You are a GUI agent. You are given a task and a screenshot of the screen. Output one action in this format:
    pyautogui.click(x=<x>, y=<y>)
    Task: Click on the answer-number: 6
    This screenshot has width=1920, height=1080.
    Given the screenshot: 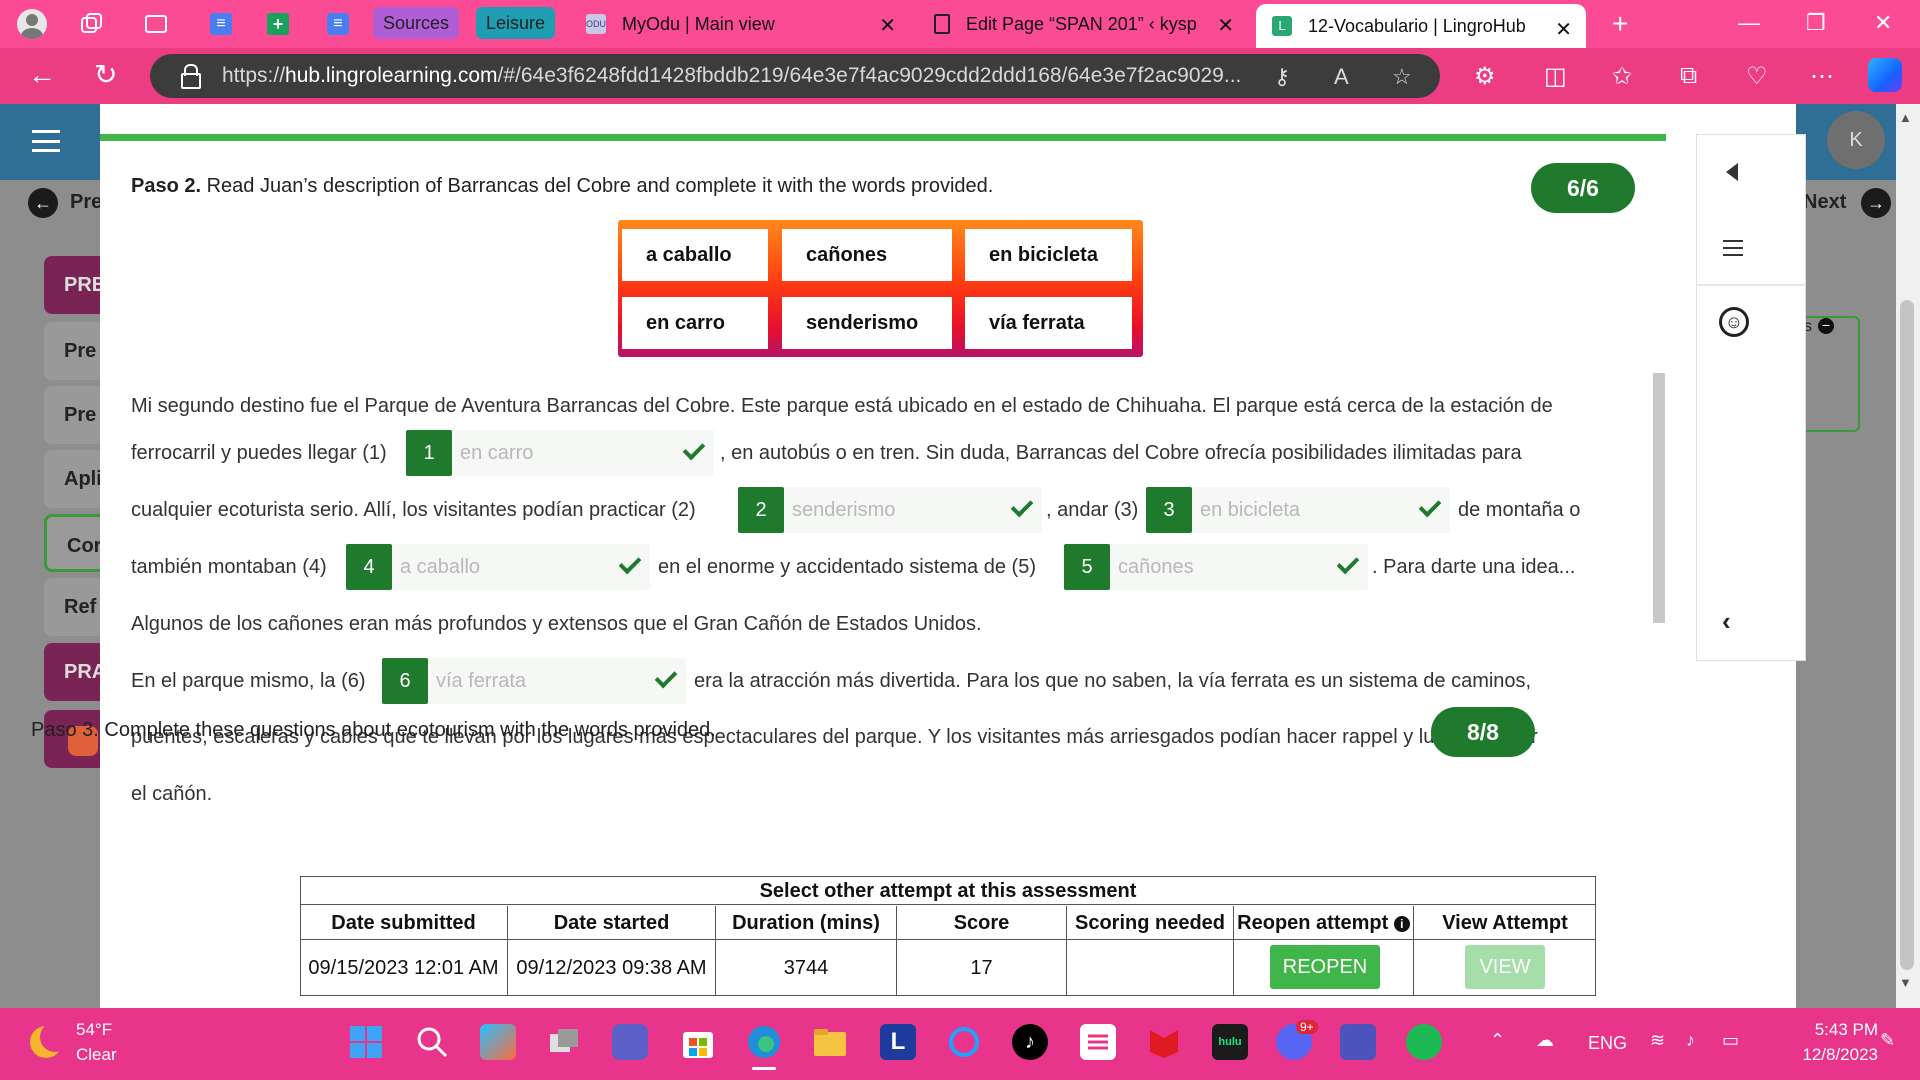 What is the action you would take?
    pyautogui.click(x=405, y=681)
    